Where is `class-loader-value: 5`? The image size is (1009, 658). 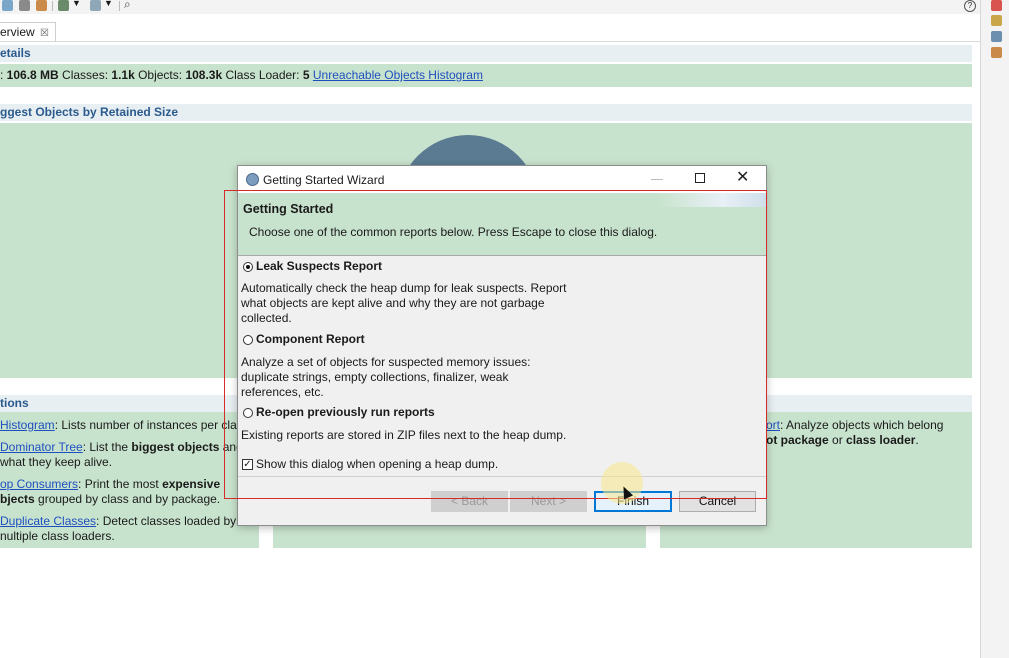 class-loader-value: 5 is located at coordinates (306, 75).